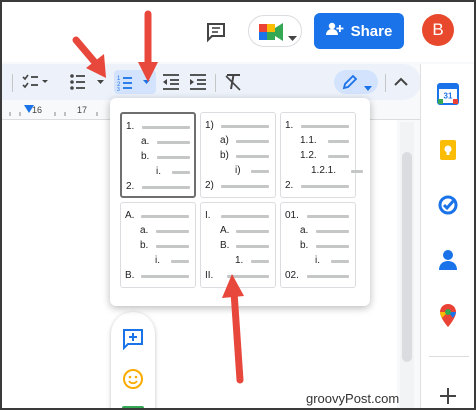 This screenshot has height=410, width=476. I want to click on calendar-icon: 31, so click(448, 94).